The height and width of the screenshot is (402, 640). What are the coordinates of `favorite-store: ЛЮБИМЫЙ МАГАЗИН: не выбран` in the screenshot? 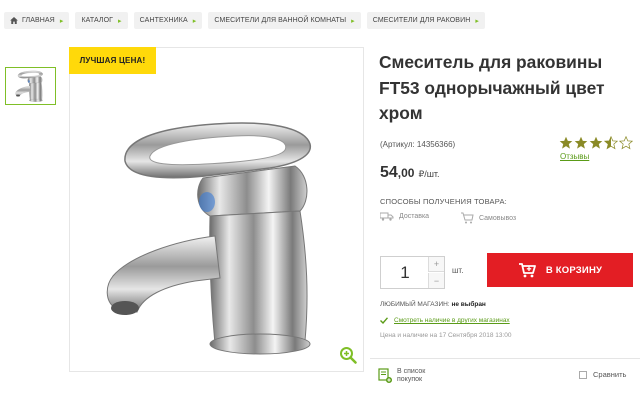 It's located at (433, 304).